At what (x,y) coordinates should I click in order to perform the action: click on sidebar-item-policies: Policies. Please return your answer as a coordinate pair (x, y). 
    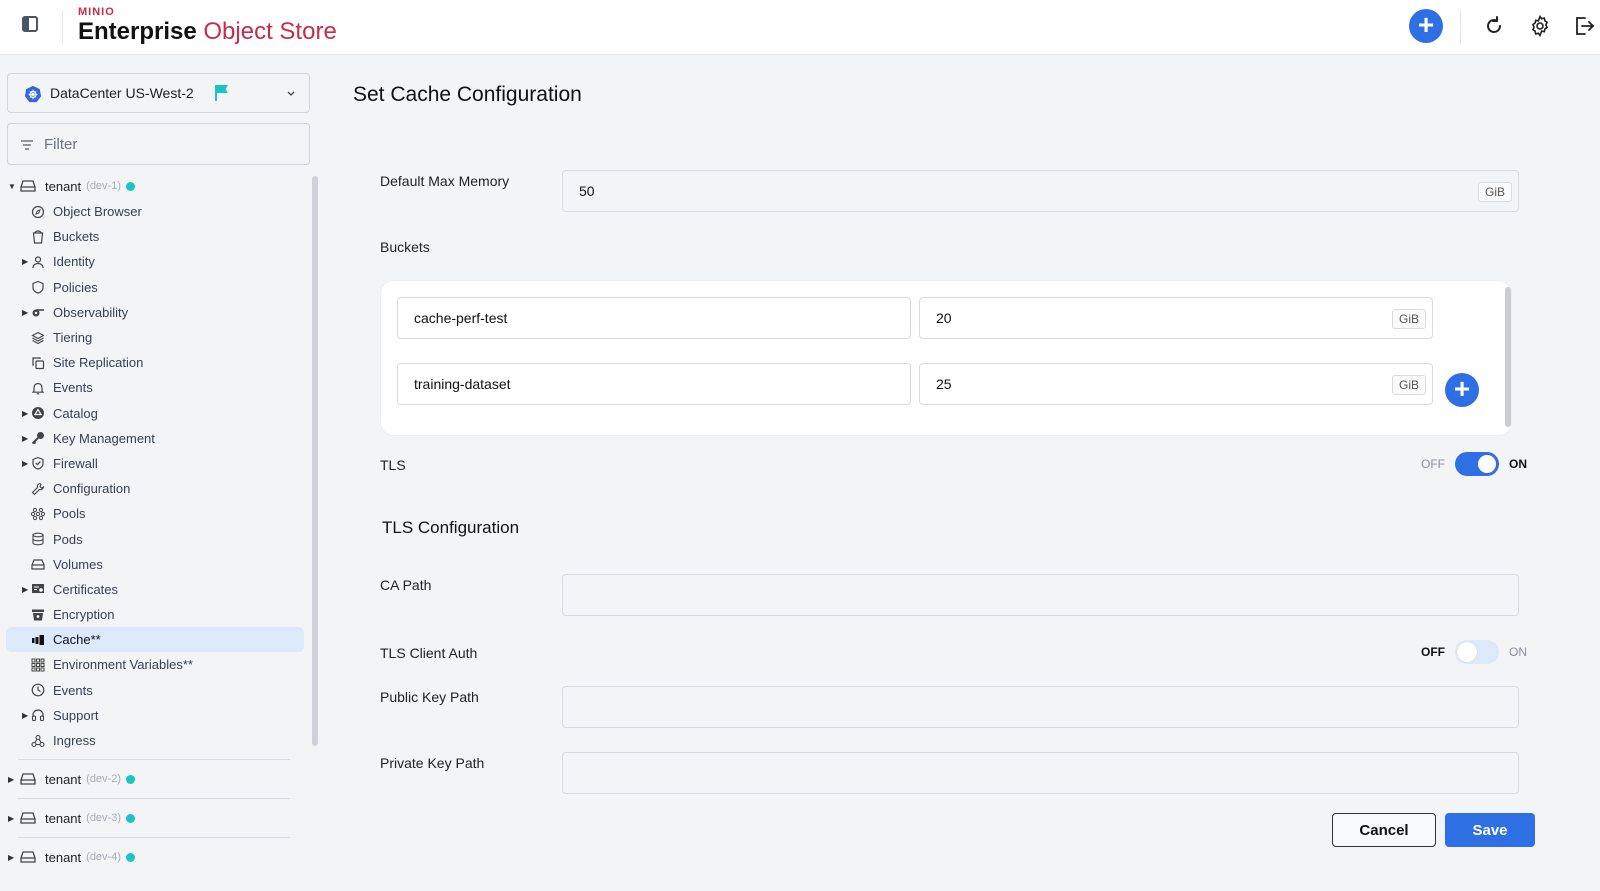
    Looking at the image, I should click on (155, 287).